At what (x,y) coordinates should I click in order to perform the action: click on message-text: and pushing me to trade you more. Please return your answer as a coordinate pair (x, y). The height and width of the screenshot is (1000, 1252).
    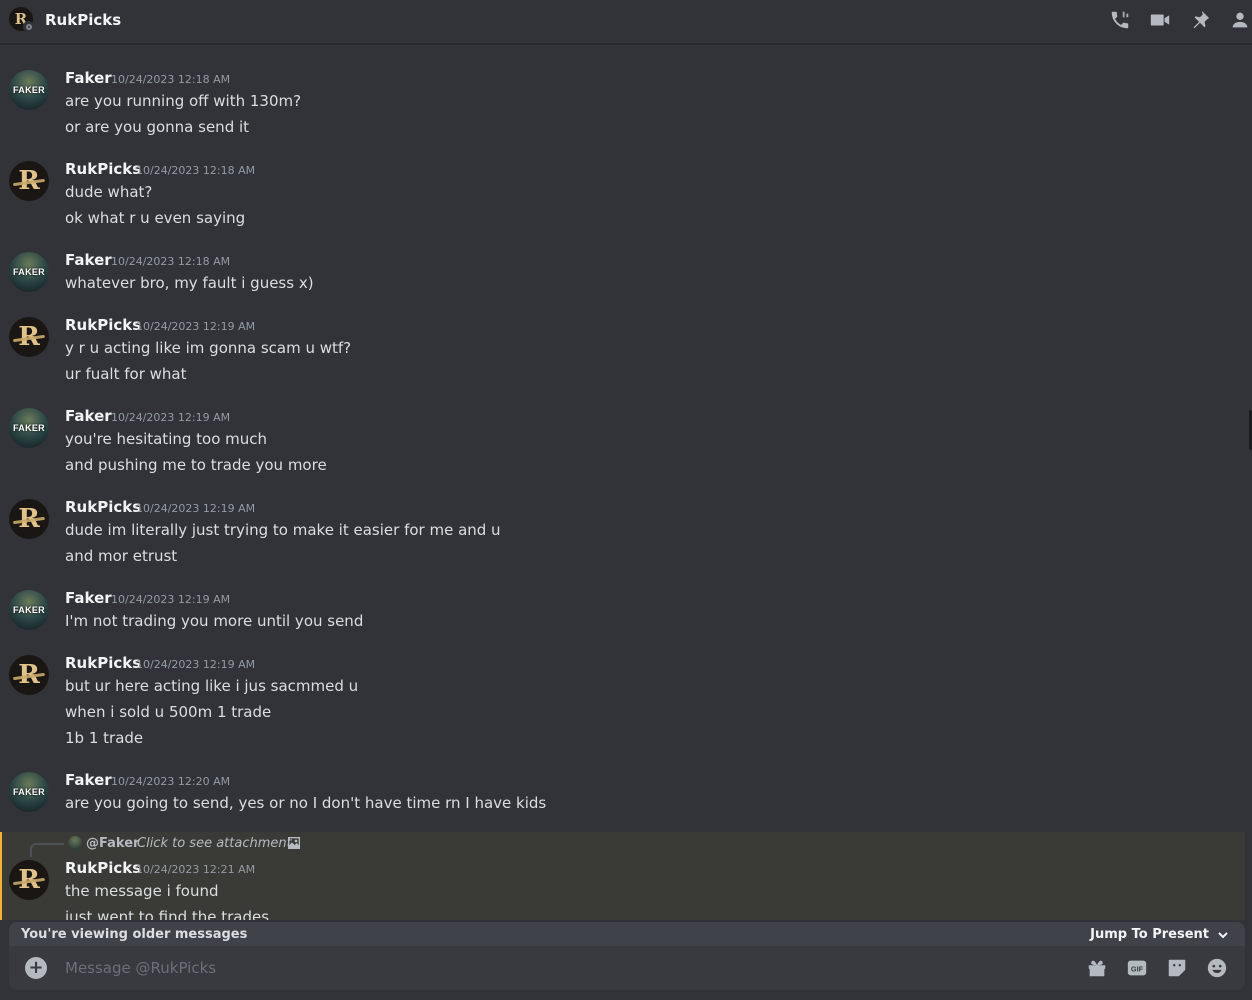
    Looking at the image, I should click on (196, 465).